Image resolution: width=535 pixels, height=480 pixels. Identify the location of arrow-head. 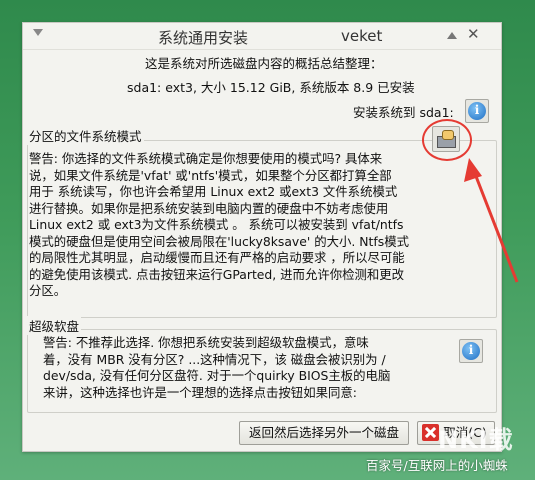
(473, 170).